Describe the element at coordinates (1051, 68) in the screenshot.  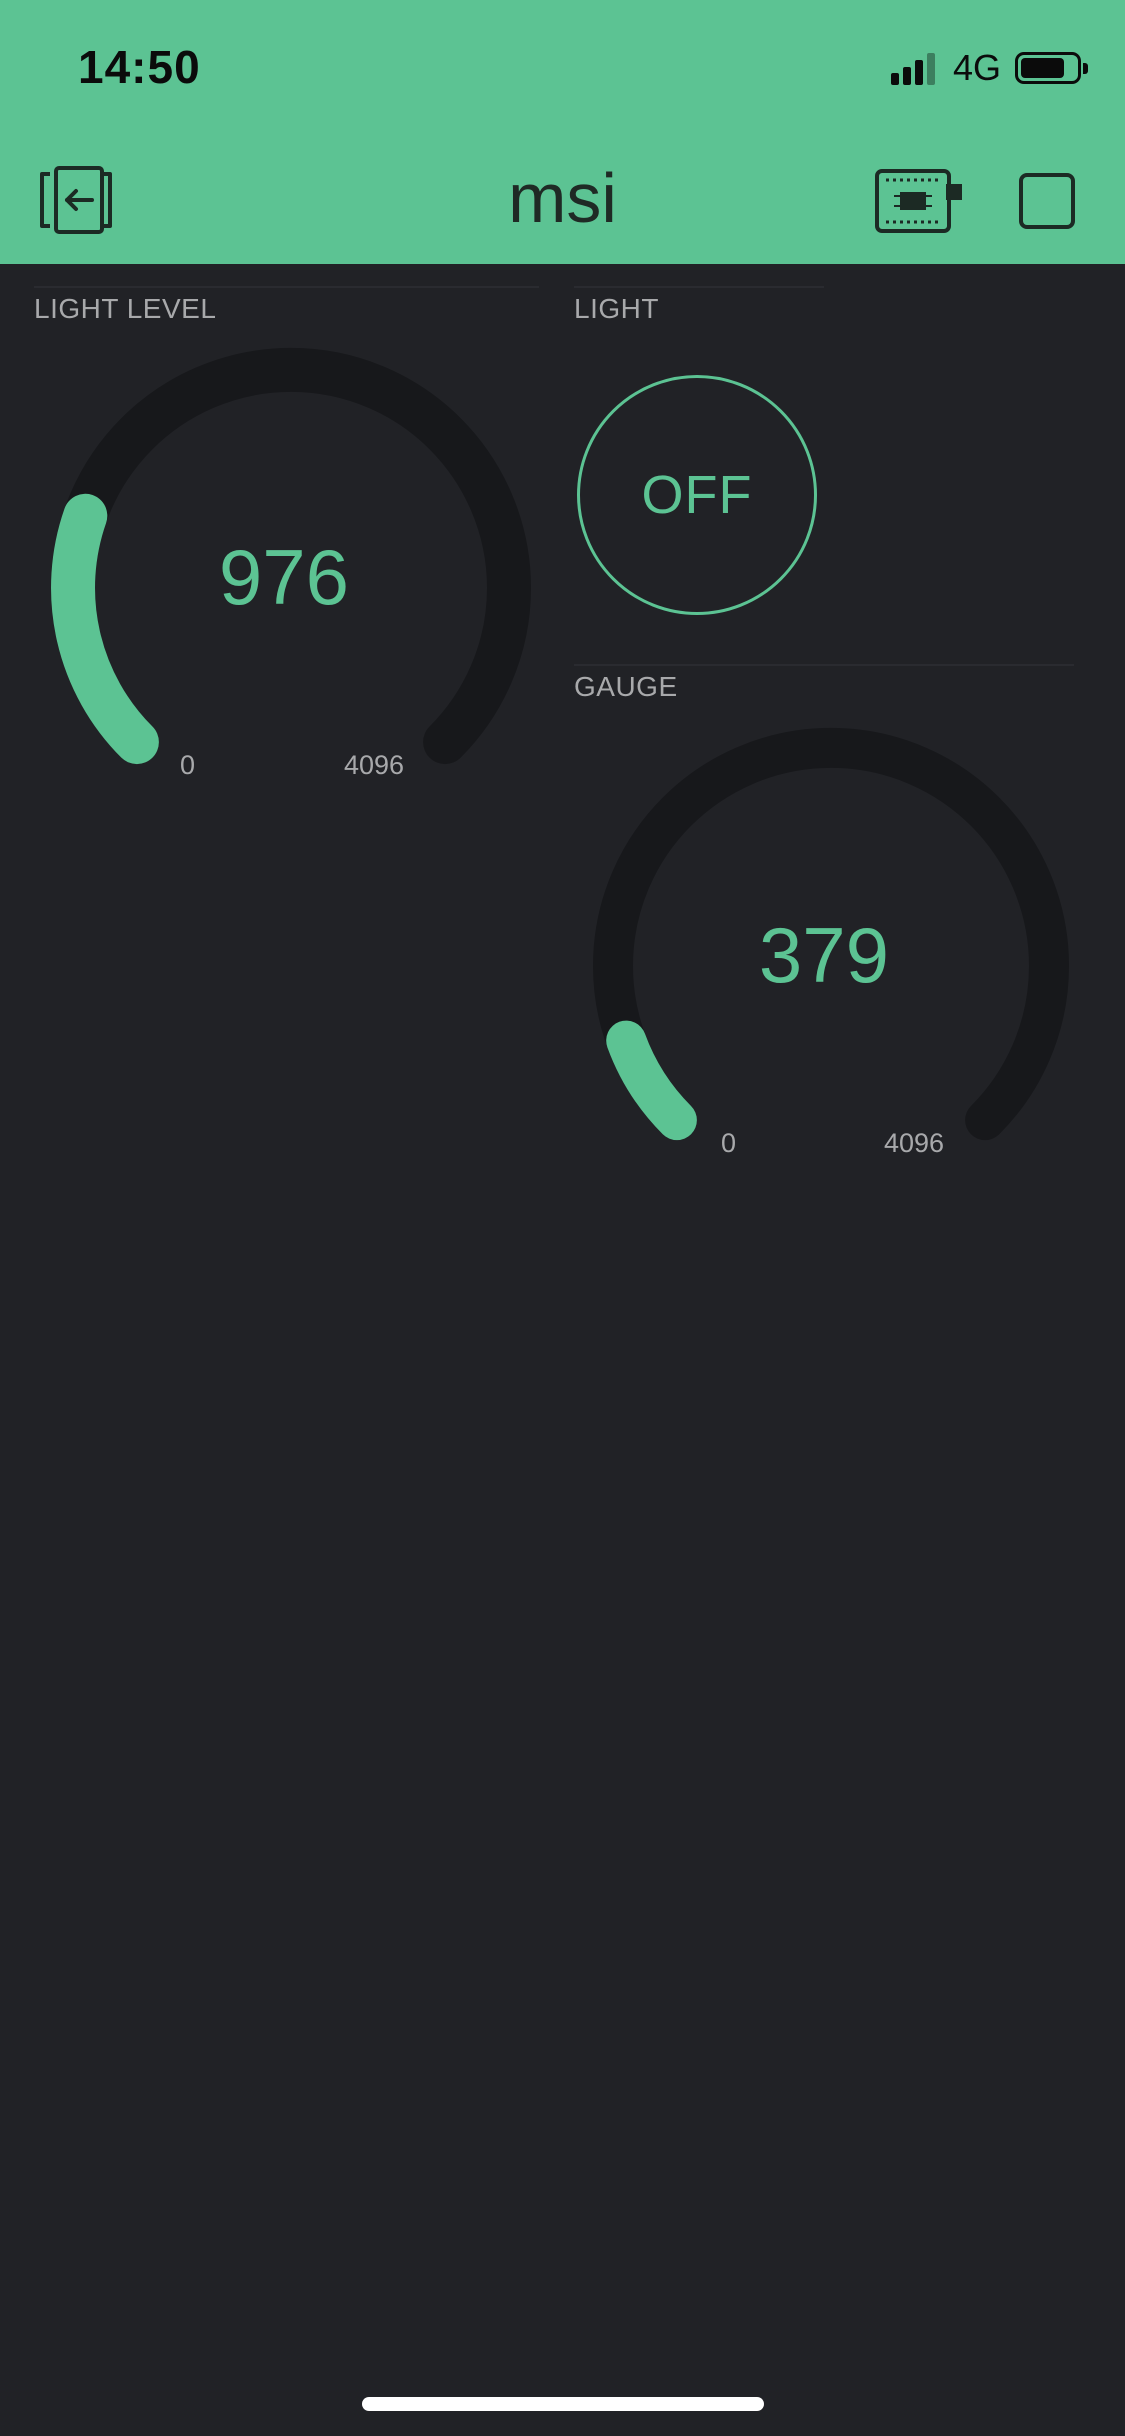
I see `battery-icon` at that location.